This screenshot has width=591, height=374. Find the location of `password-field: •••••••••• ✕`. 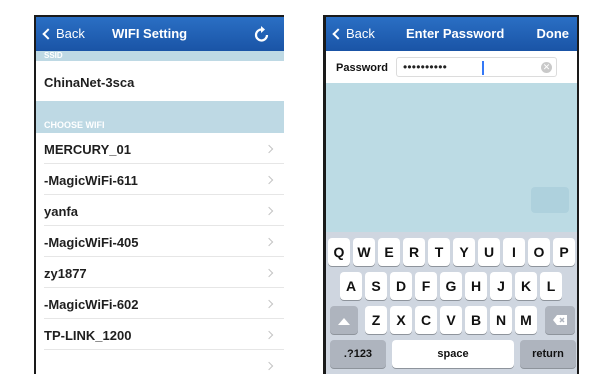

password-field: •••••••••• ✕ is located at coordinates (476, 67).